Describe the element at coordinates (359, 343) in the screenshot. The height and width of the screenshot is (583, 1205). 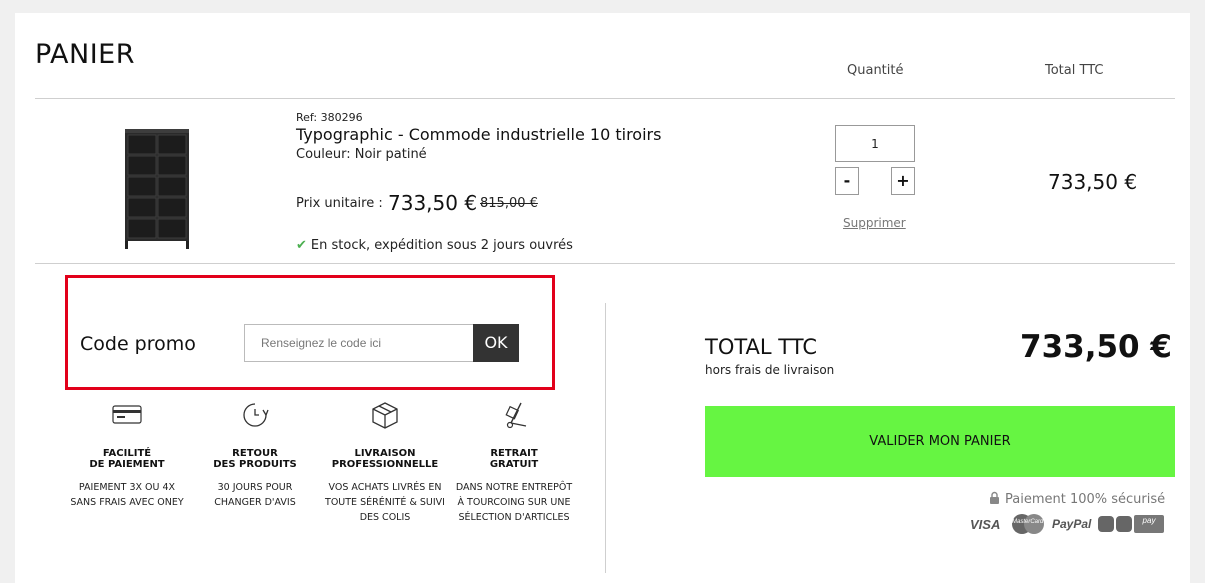
I see `promo-code-input: Renseignez le code ici` at that location.